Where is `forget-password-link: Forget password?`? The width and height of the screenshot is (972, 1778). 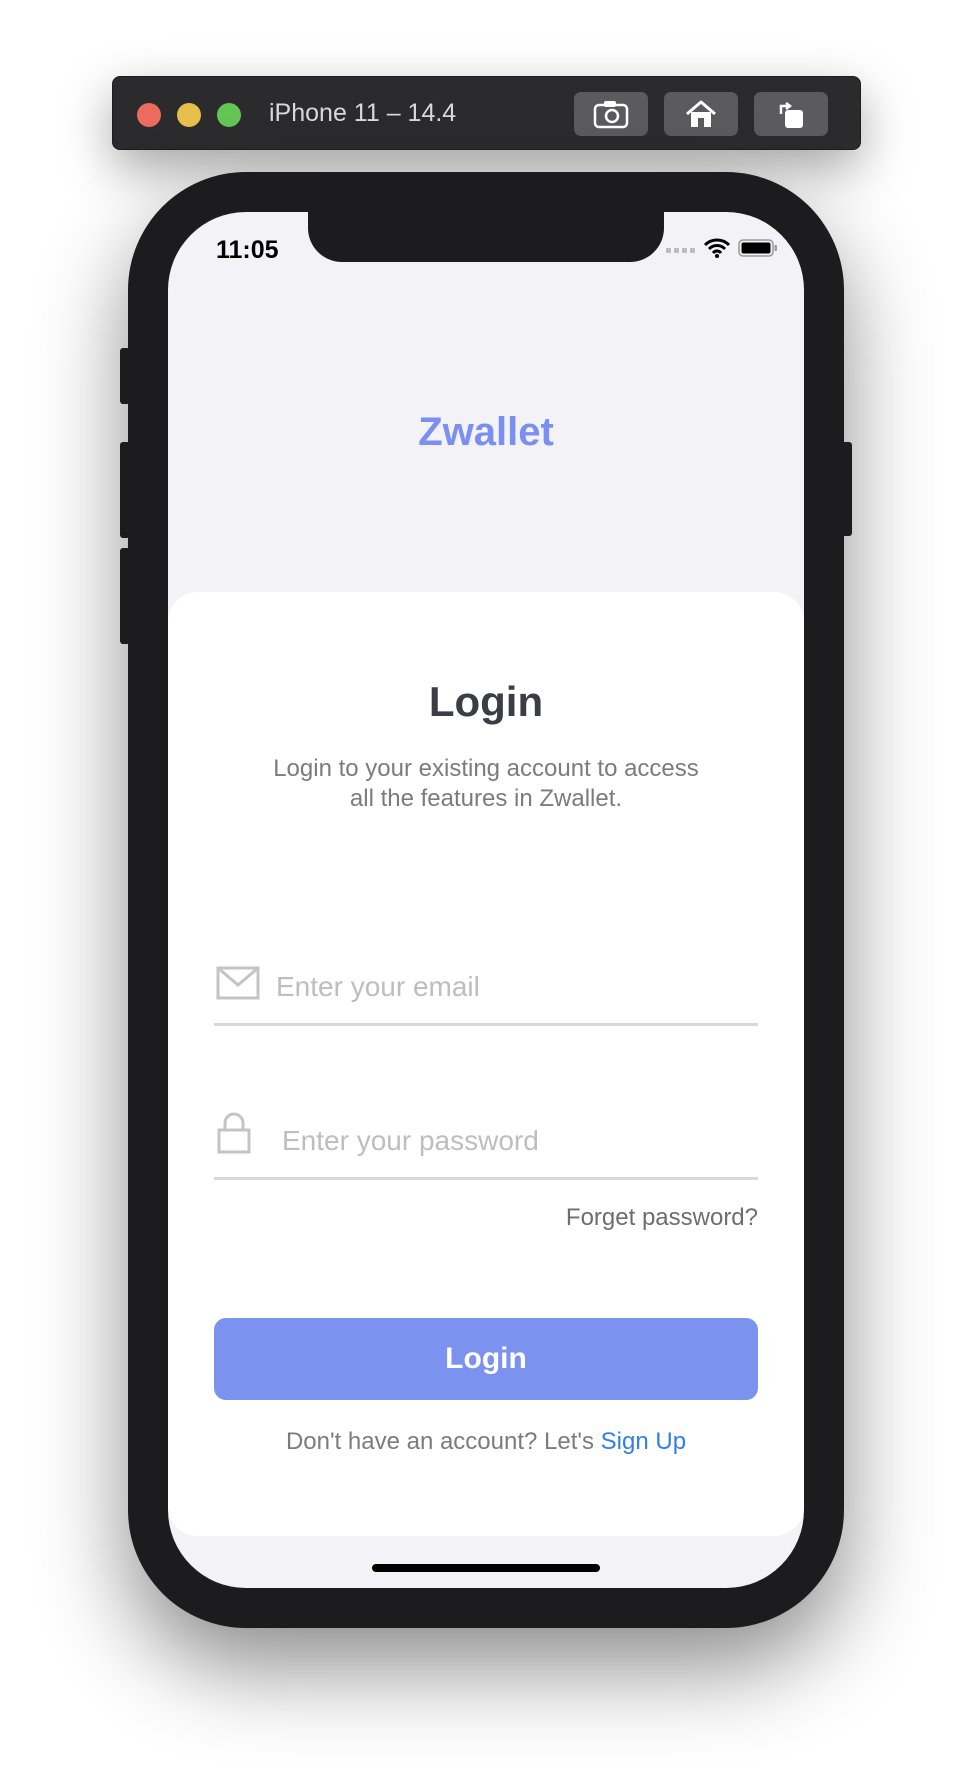
forget-password-link: Forget password? is located at coordinates (662, 1218).